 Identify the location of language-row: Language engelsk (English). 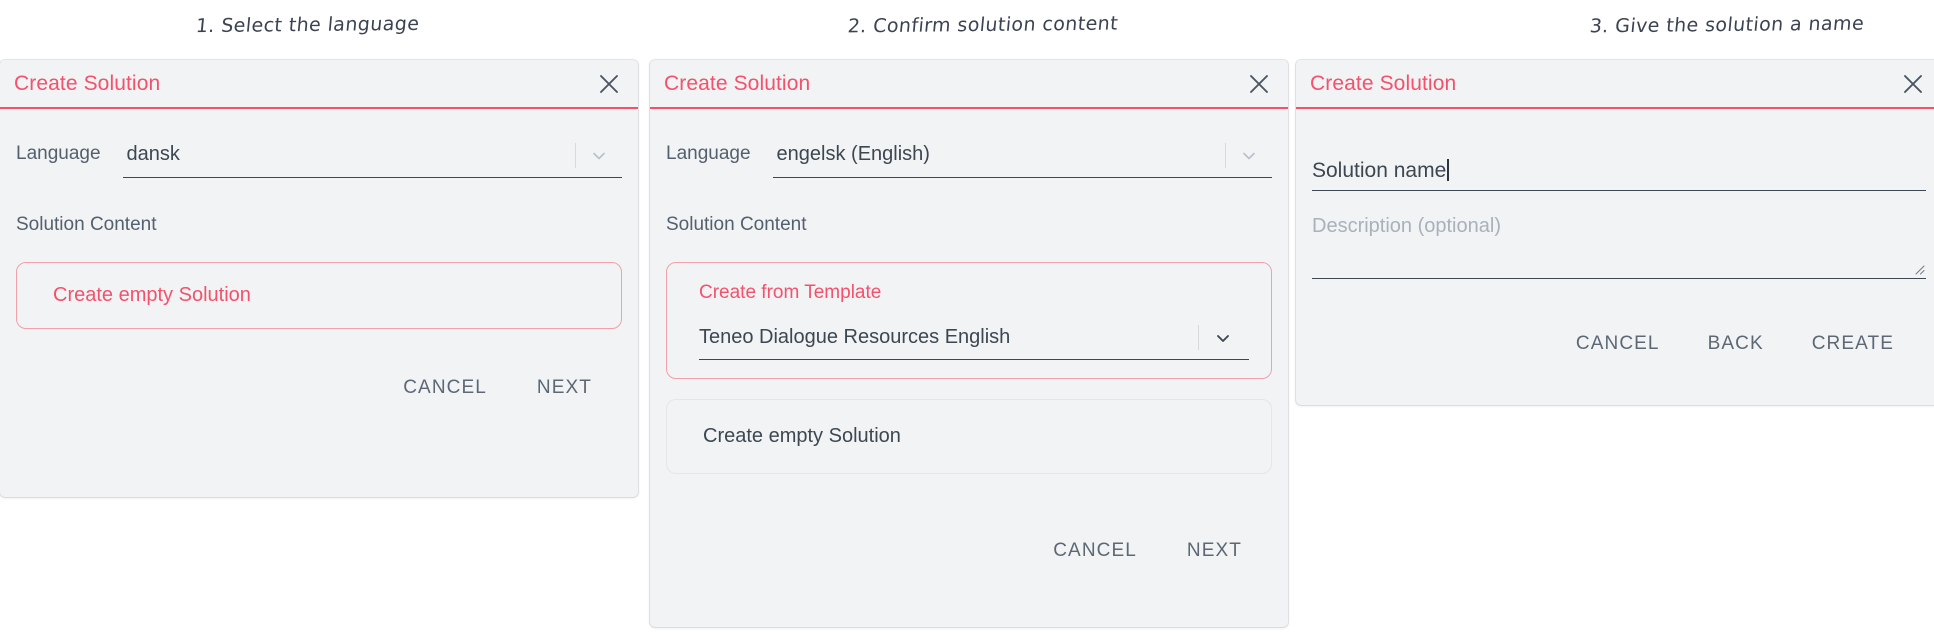
(969, 143).